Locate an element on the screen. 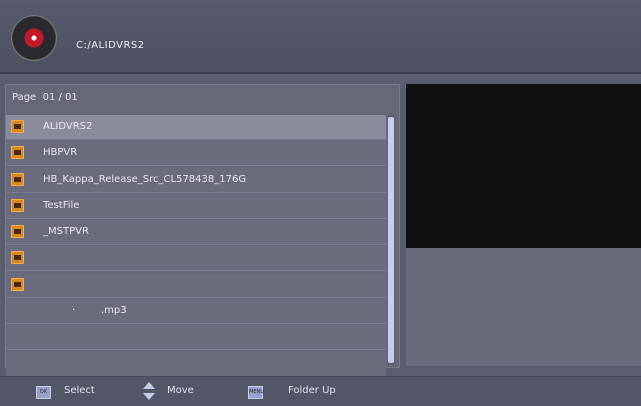 The width and height of the screenshot is (641, 406). item-name: HB_Kappa_Release_Src_CL578438_176G is located at coordinates (145, 179).